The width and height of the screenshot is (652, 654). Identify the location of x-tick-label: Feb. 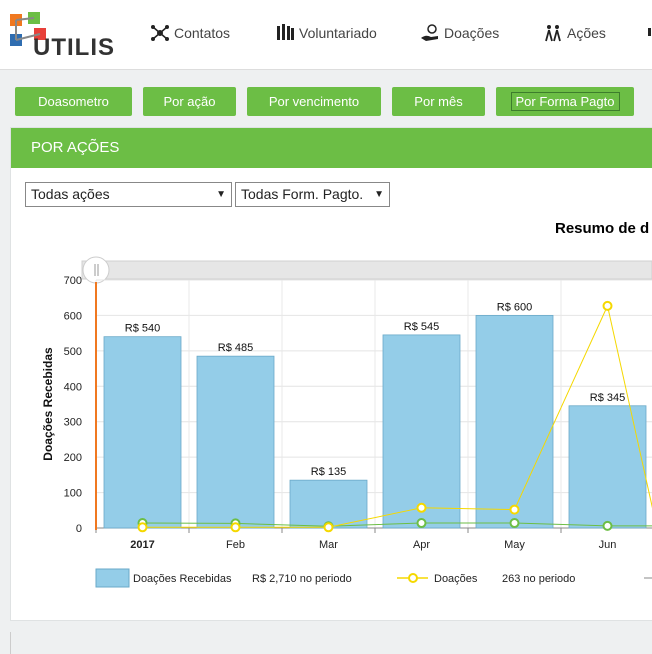
(235, 545).